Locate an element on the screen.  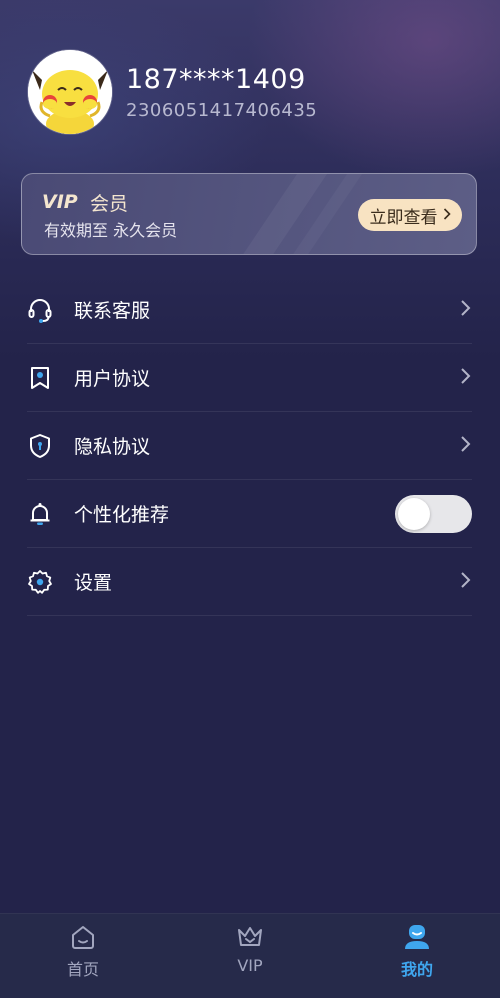
view-now-button: 立即查看 is located at coordinates (410, 215).